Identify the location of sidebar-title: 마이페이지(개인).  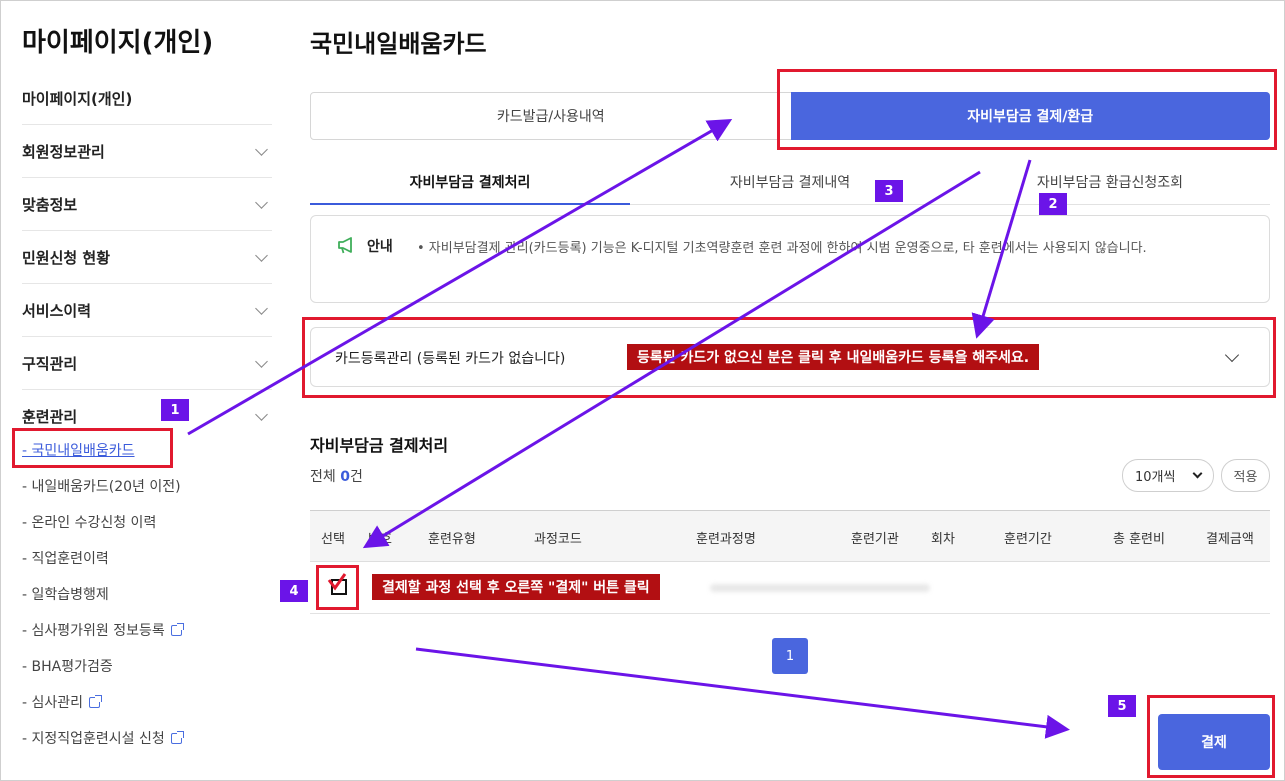
(118, 43).